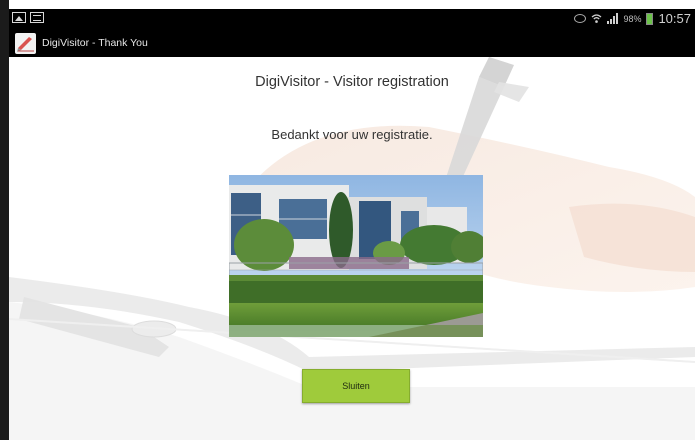 The width and height of the screenshot is (695, 440). Describe the element at coordinates (580, 18) in the screenshot. I see `eye-icon` at that location.